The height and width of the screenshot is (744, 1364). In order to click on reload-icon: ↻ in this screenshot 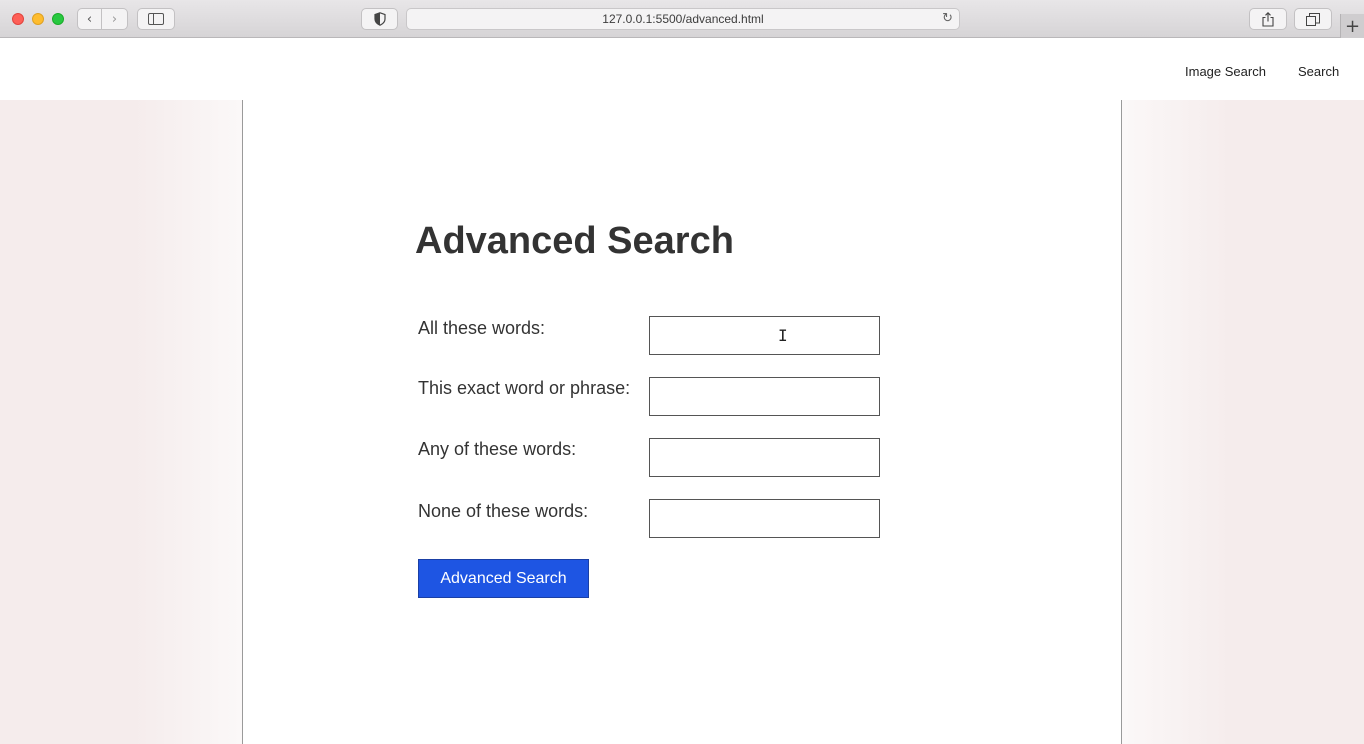, I will do `click(947, 18)`.